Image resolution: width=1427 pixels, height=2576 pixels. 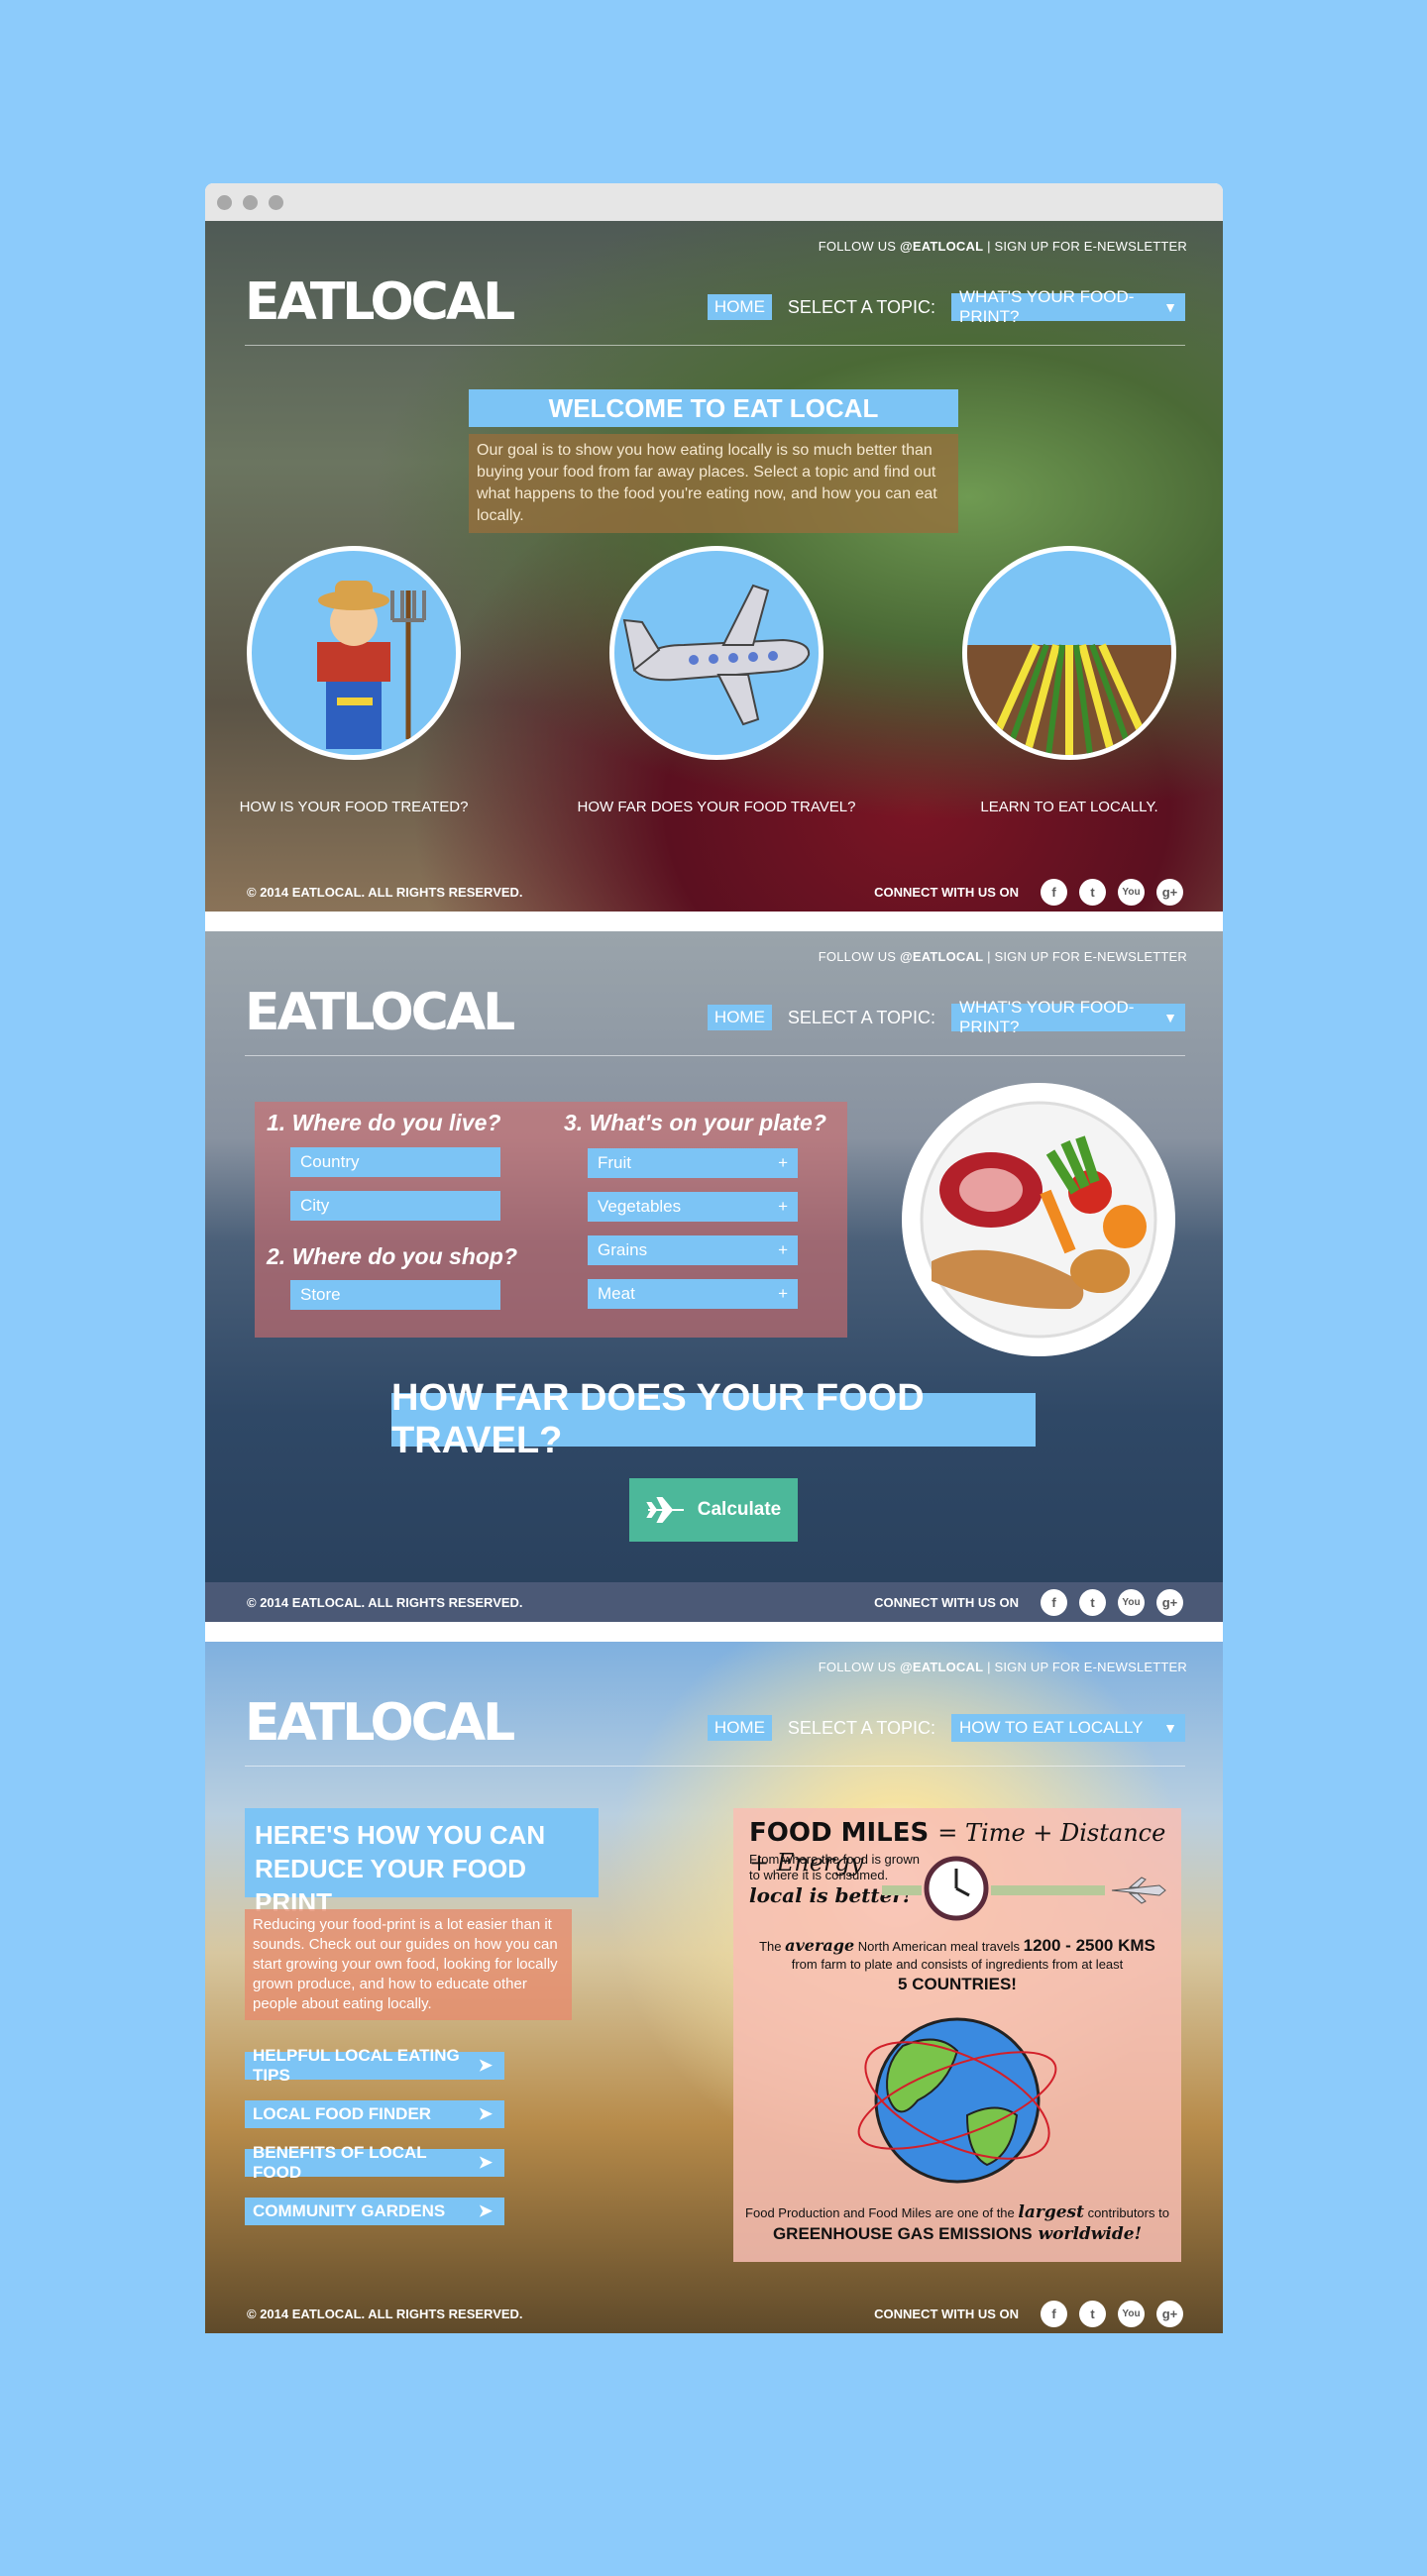 What do you see at coordinates (695, 1122) in the screenshot?
I see `question-plate: 3. What's on your plate?` at bounding box center [695, 1122].